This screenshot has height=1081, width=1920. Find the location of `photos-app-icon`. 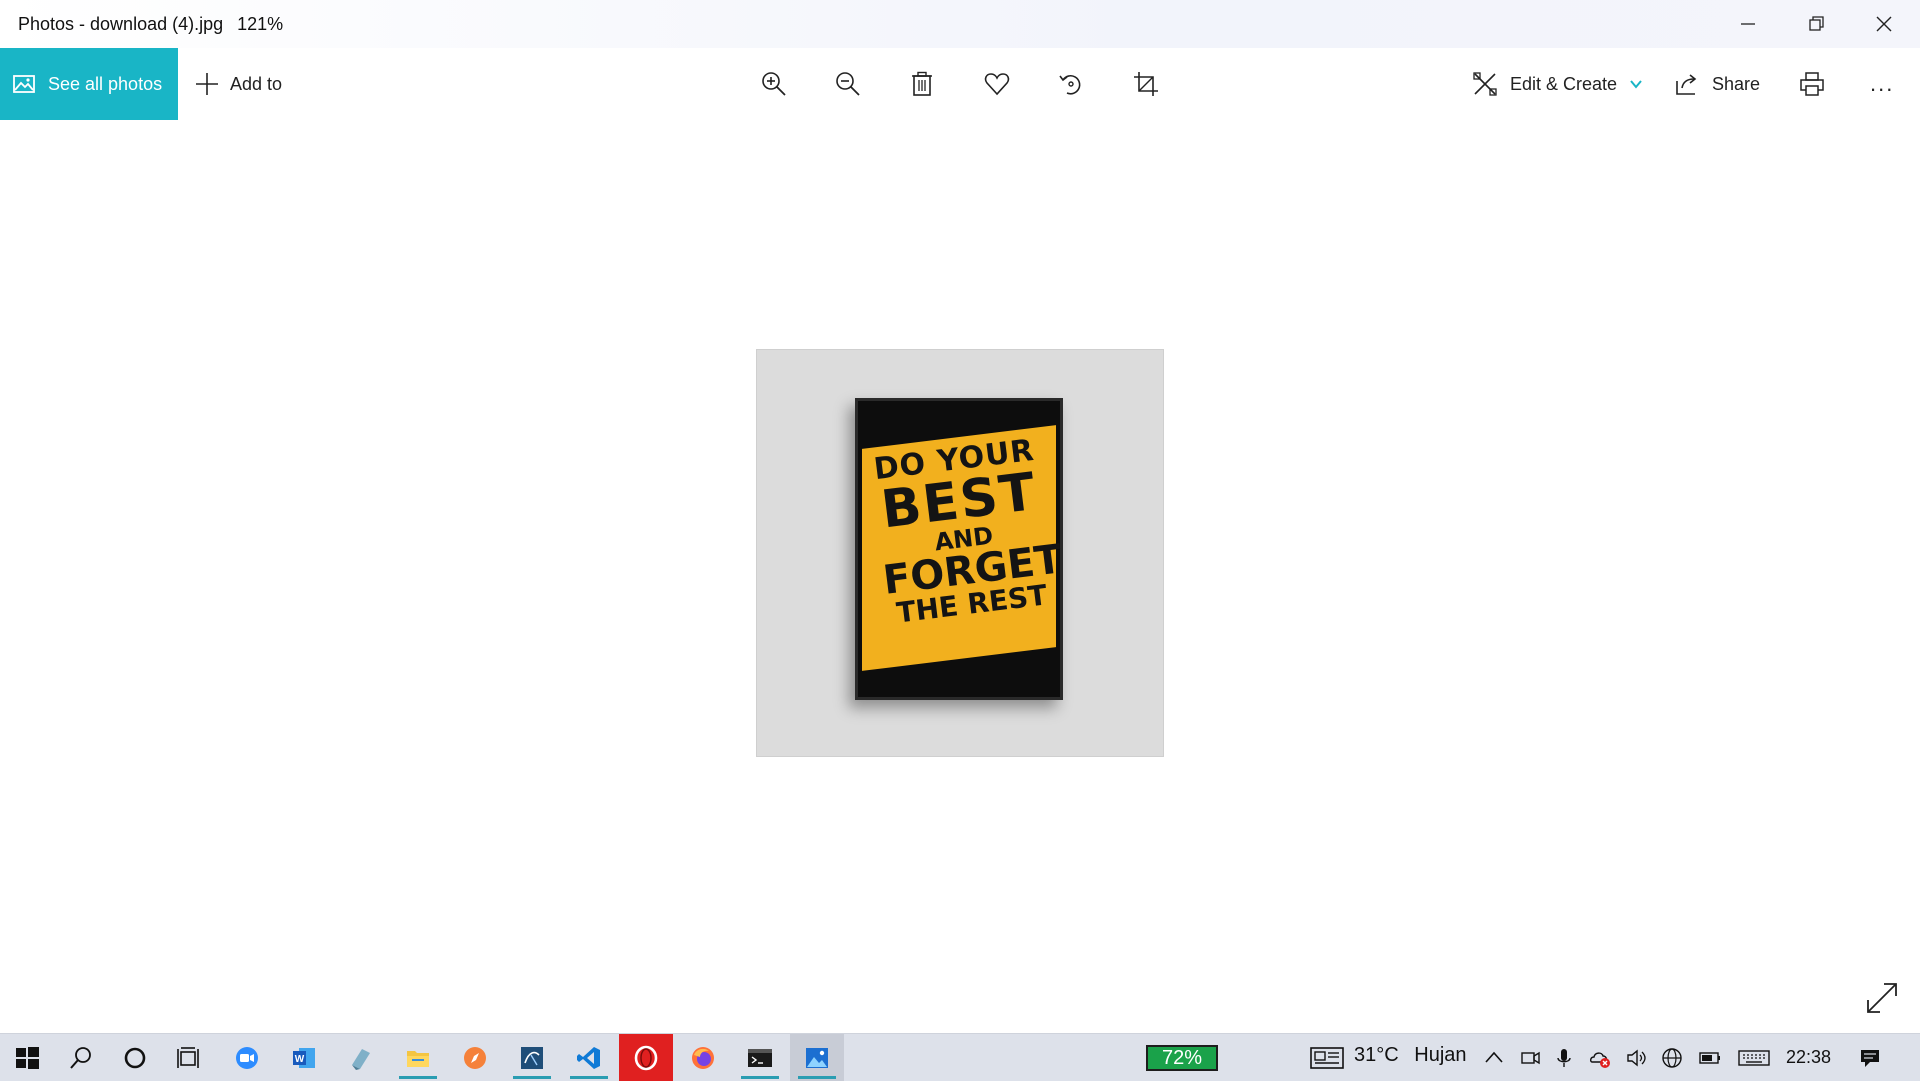

photos-app-icon is located at coordinates (817, 1057).